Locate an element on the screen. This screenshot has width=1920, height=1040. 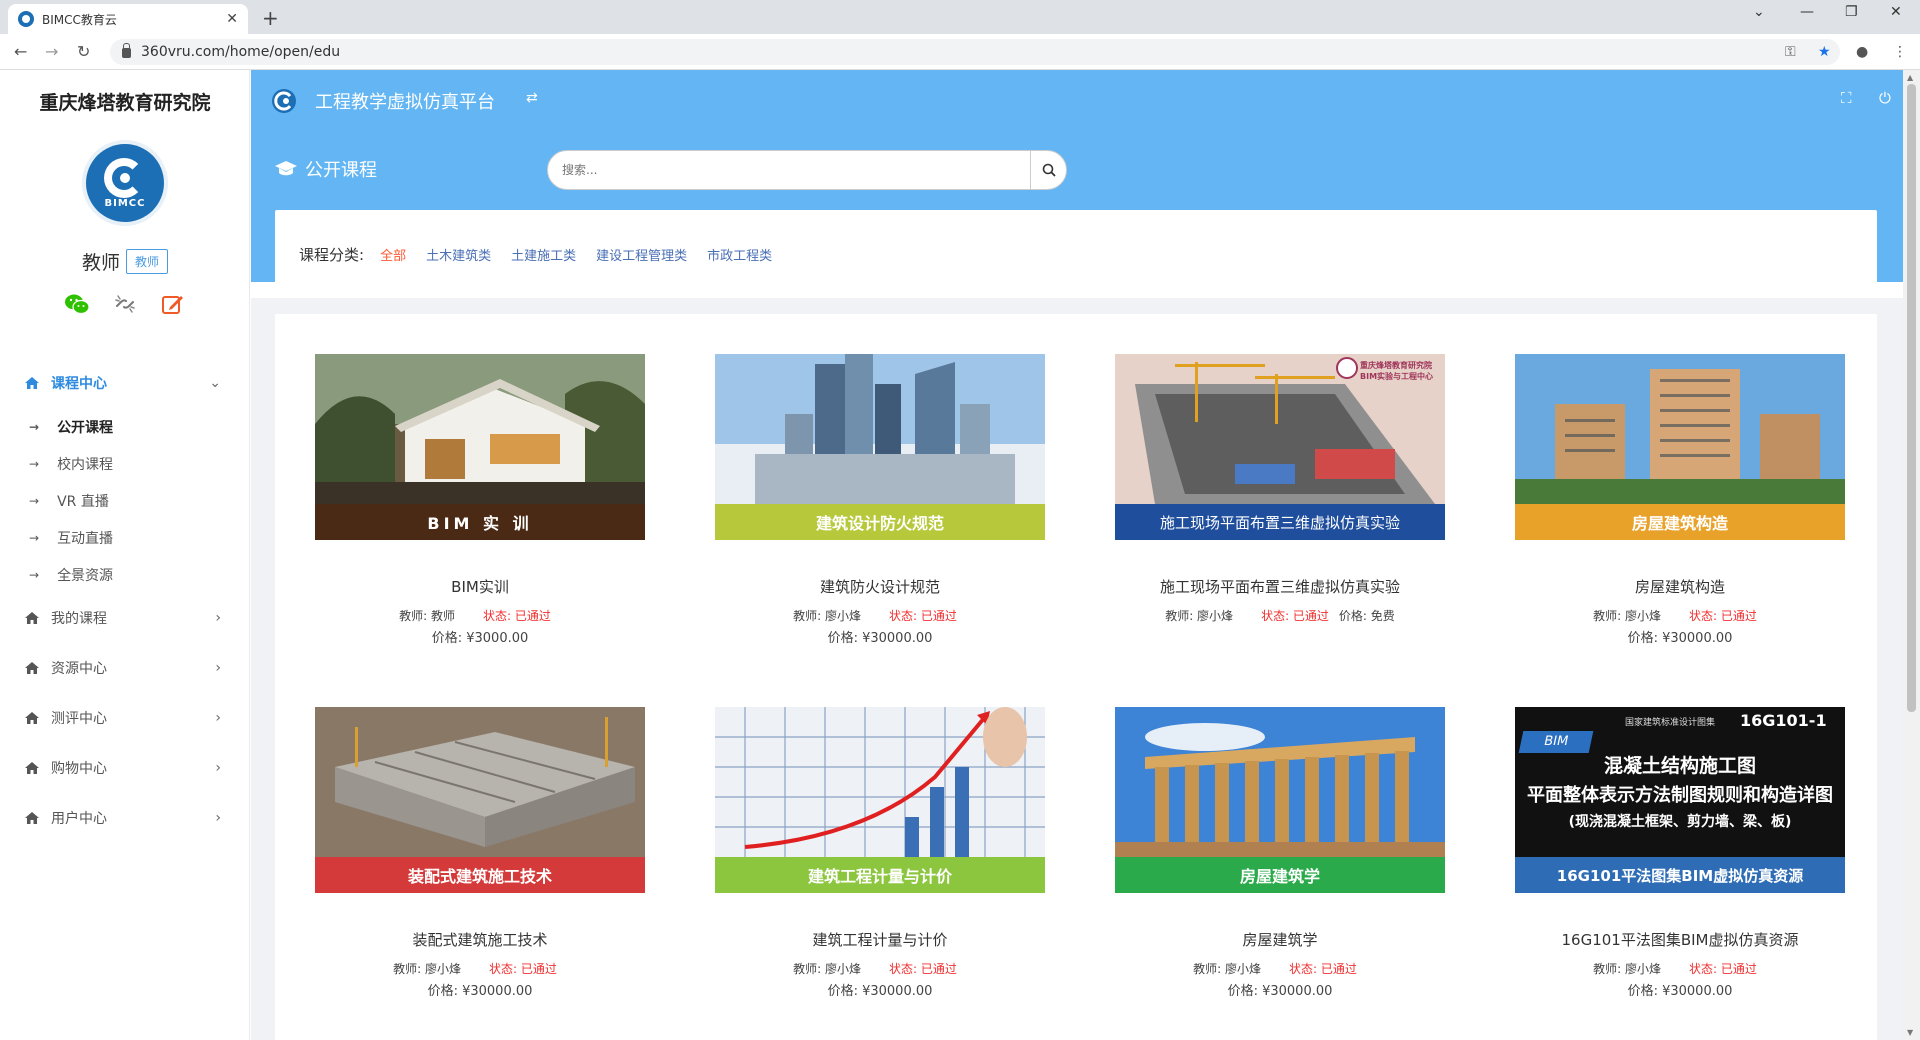
edit-icon is located at coordinates (173, 304).